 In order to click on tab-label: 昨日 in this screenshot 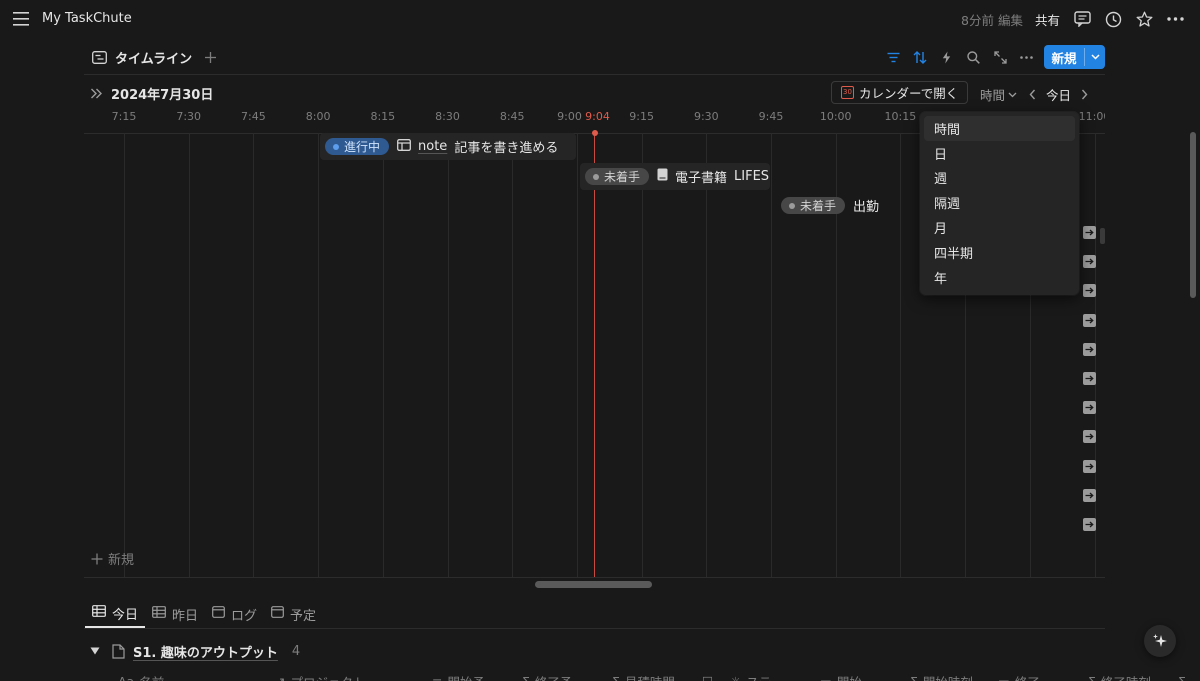, I will do `click(185, 616)`.